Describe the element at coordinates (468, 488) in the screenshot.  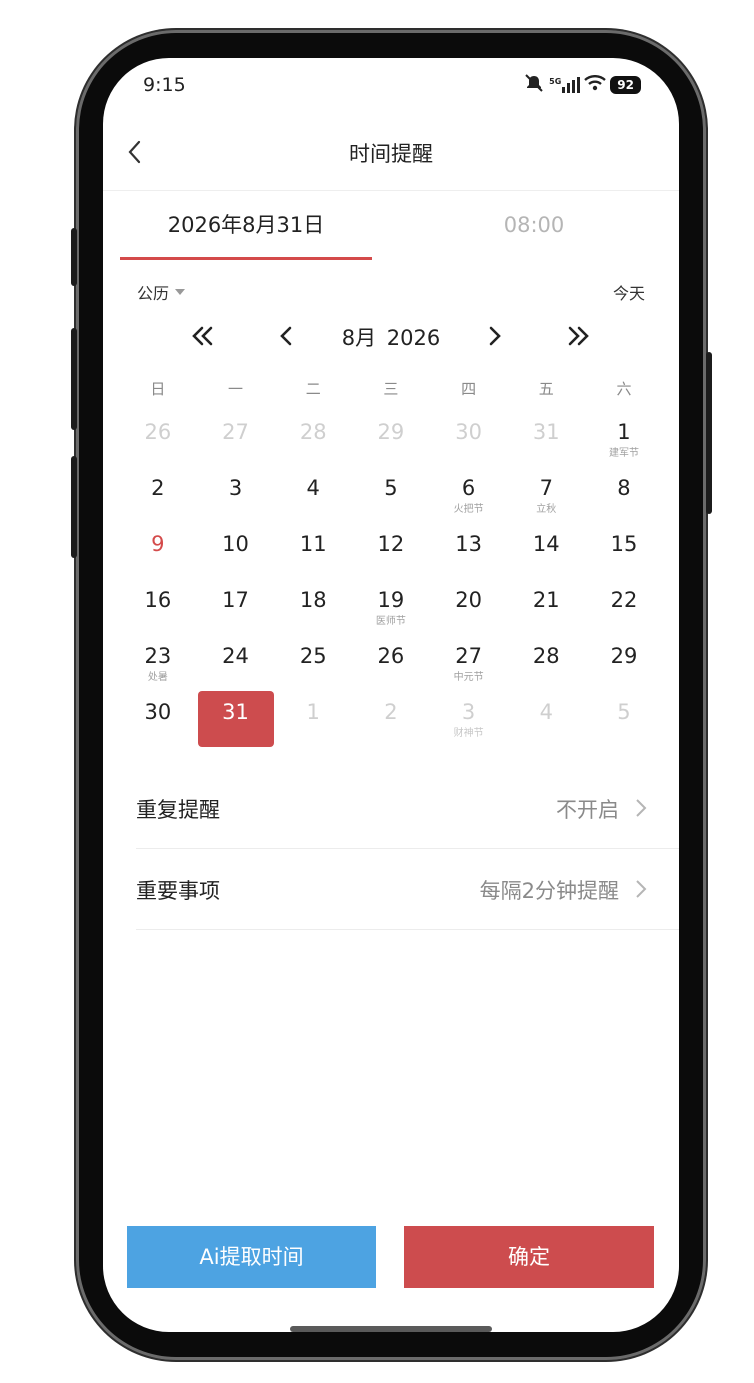
I see `day-number: 6` at that location.